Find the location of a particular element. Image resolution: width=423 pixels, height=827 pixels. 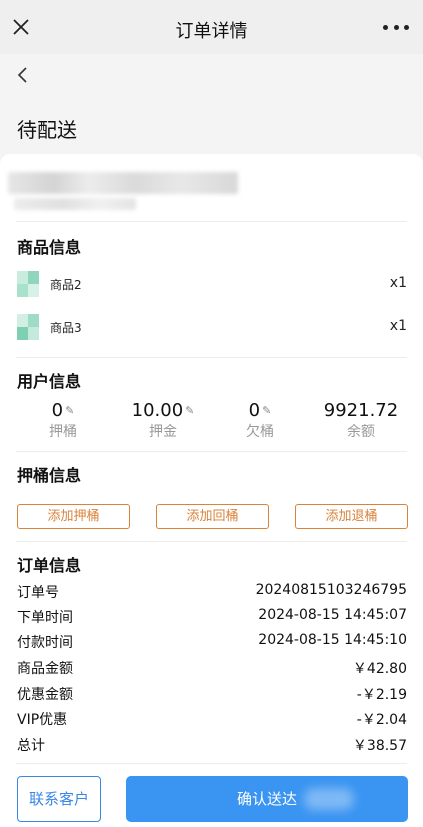

goods-name: 商品2 is located at coordinates (66, 285).